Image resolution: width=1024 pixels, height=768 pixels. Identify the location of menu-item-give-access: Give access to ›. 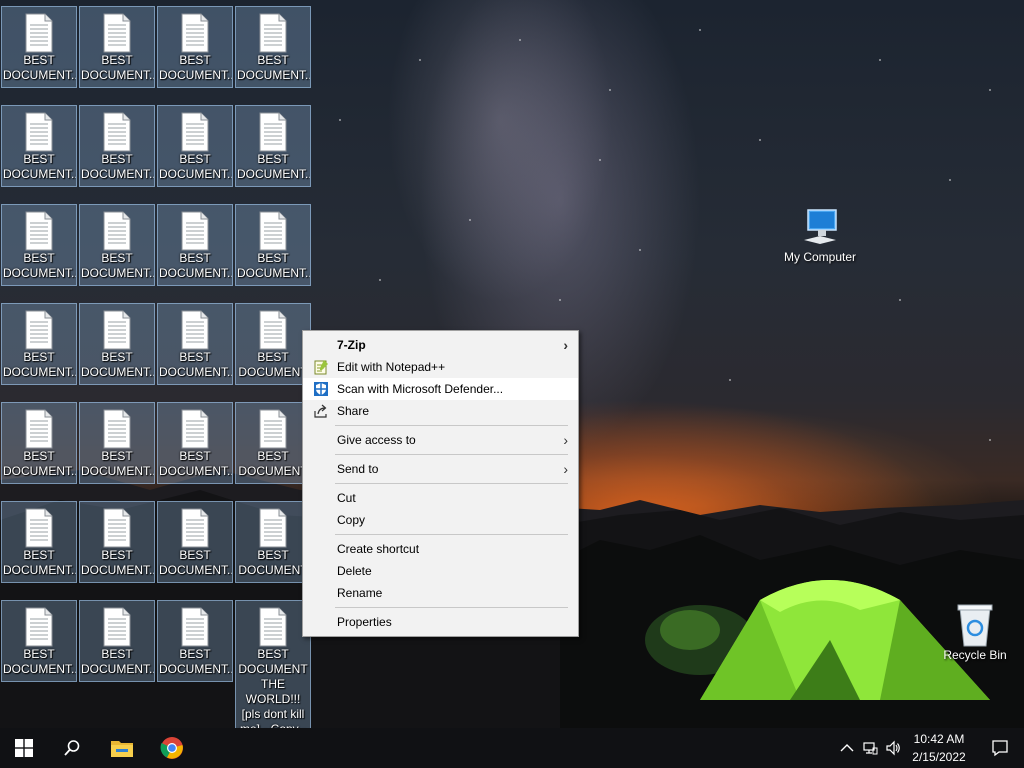
(440, 440).